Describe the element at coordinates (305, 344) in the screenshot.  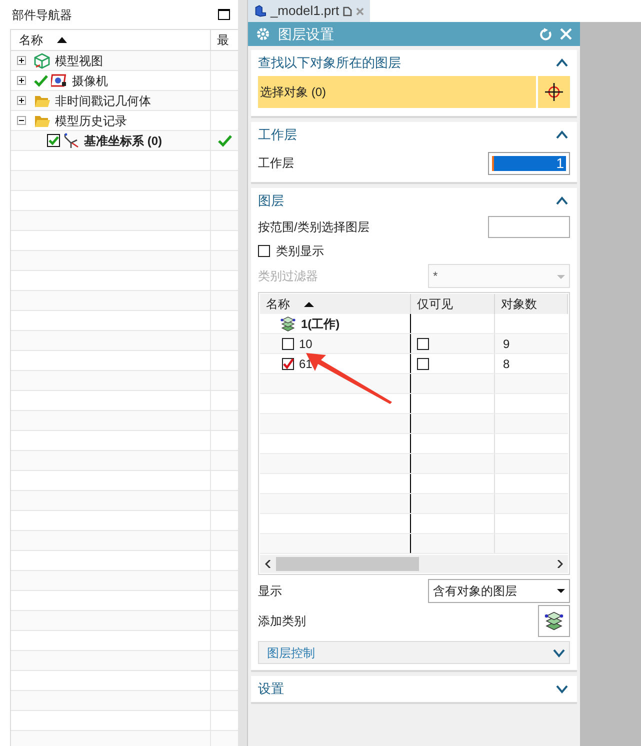
I see `layer-name: 10` at that location.